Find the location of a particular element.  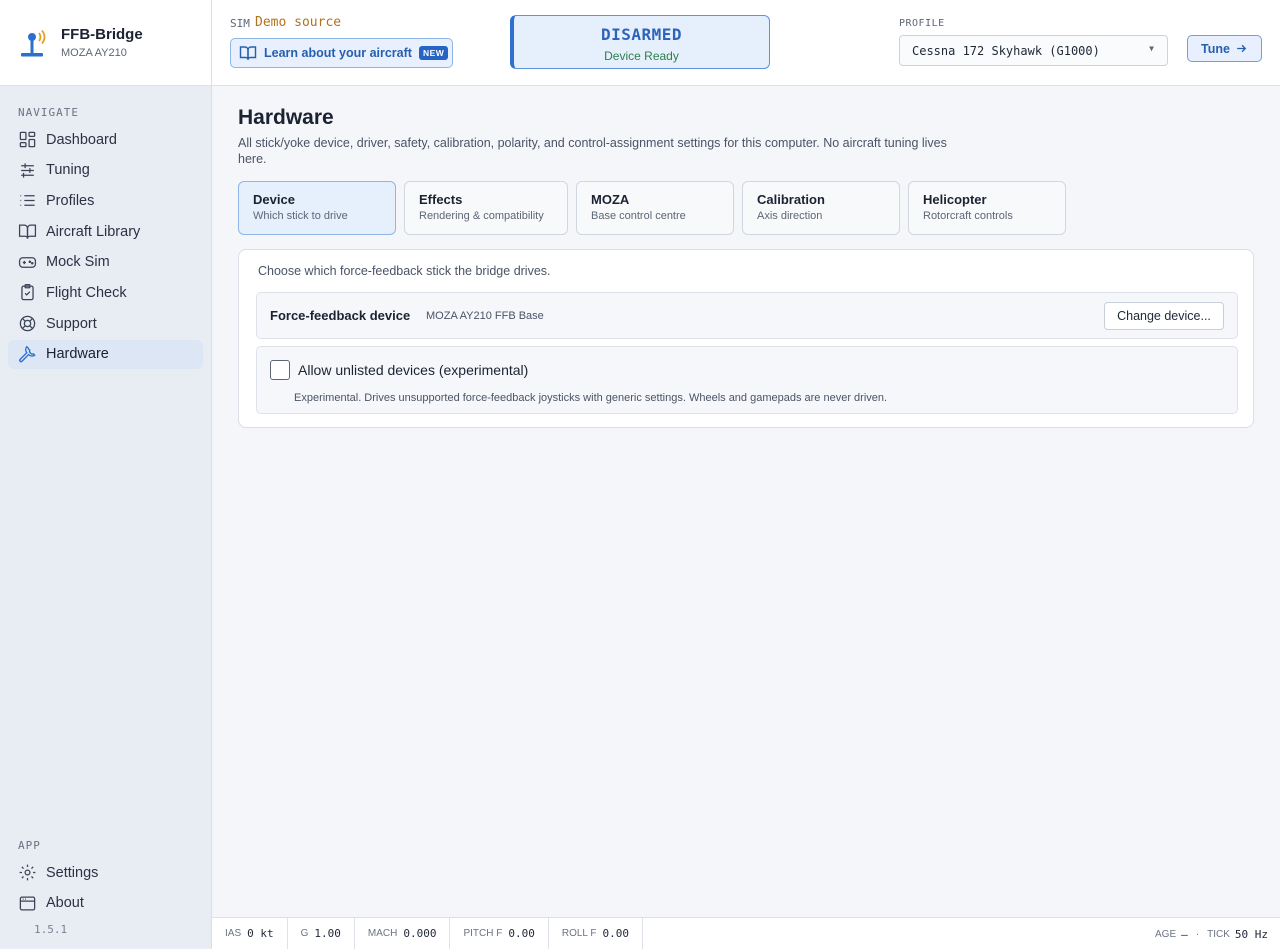

gamepad-icon is located at coordinates (27, 262).